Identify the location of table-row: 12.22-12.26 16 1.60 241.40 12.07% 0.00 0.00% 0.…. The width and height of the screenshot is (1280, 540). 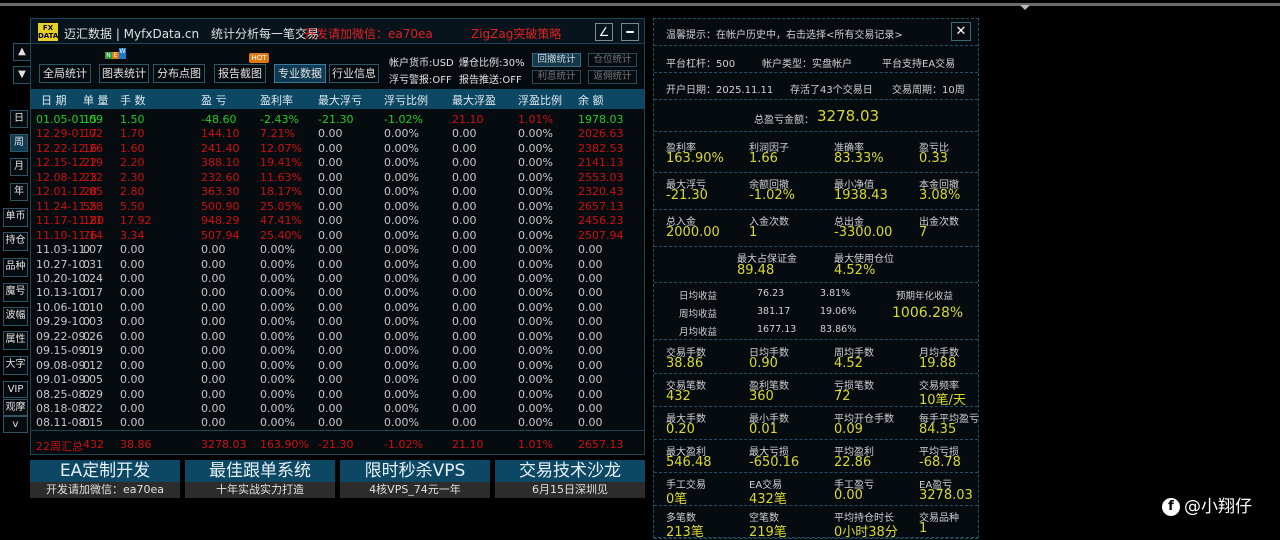
(337, 149).